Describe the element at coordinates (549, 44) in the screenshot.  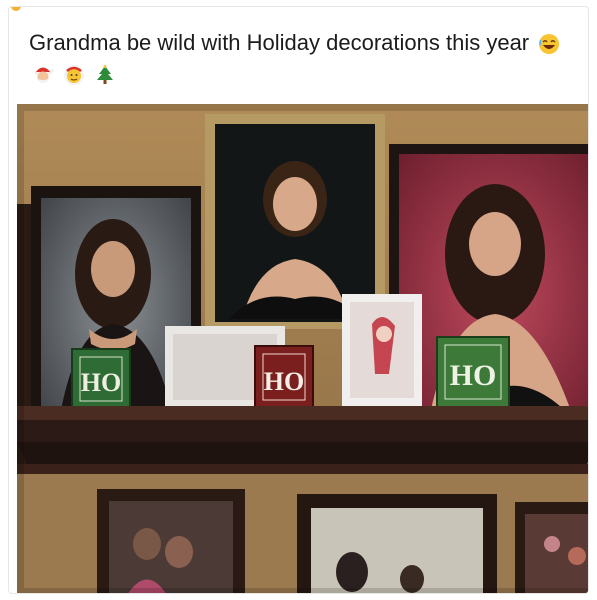
I see `laughing-face-emoji-icon` at that location.